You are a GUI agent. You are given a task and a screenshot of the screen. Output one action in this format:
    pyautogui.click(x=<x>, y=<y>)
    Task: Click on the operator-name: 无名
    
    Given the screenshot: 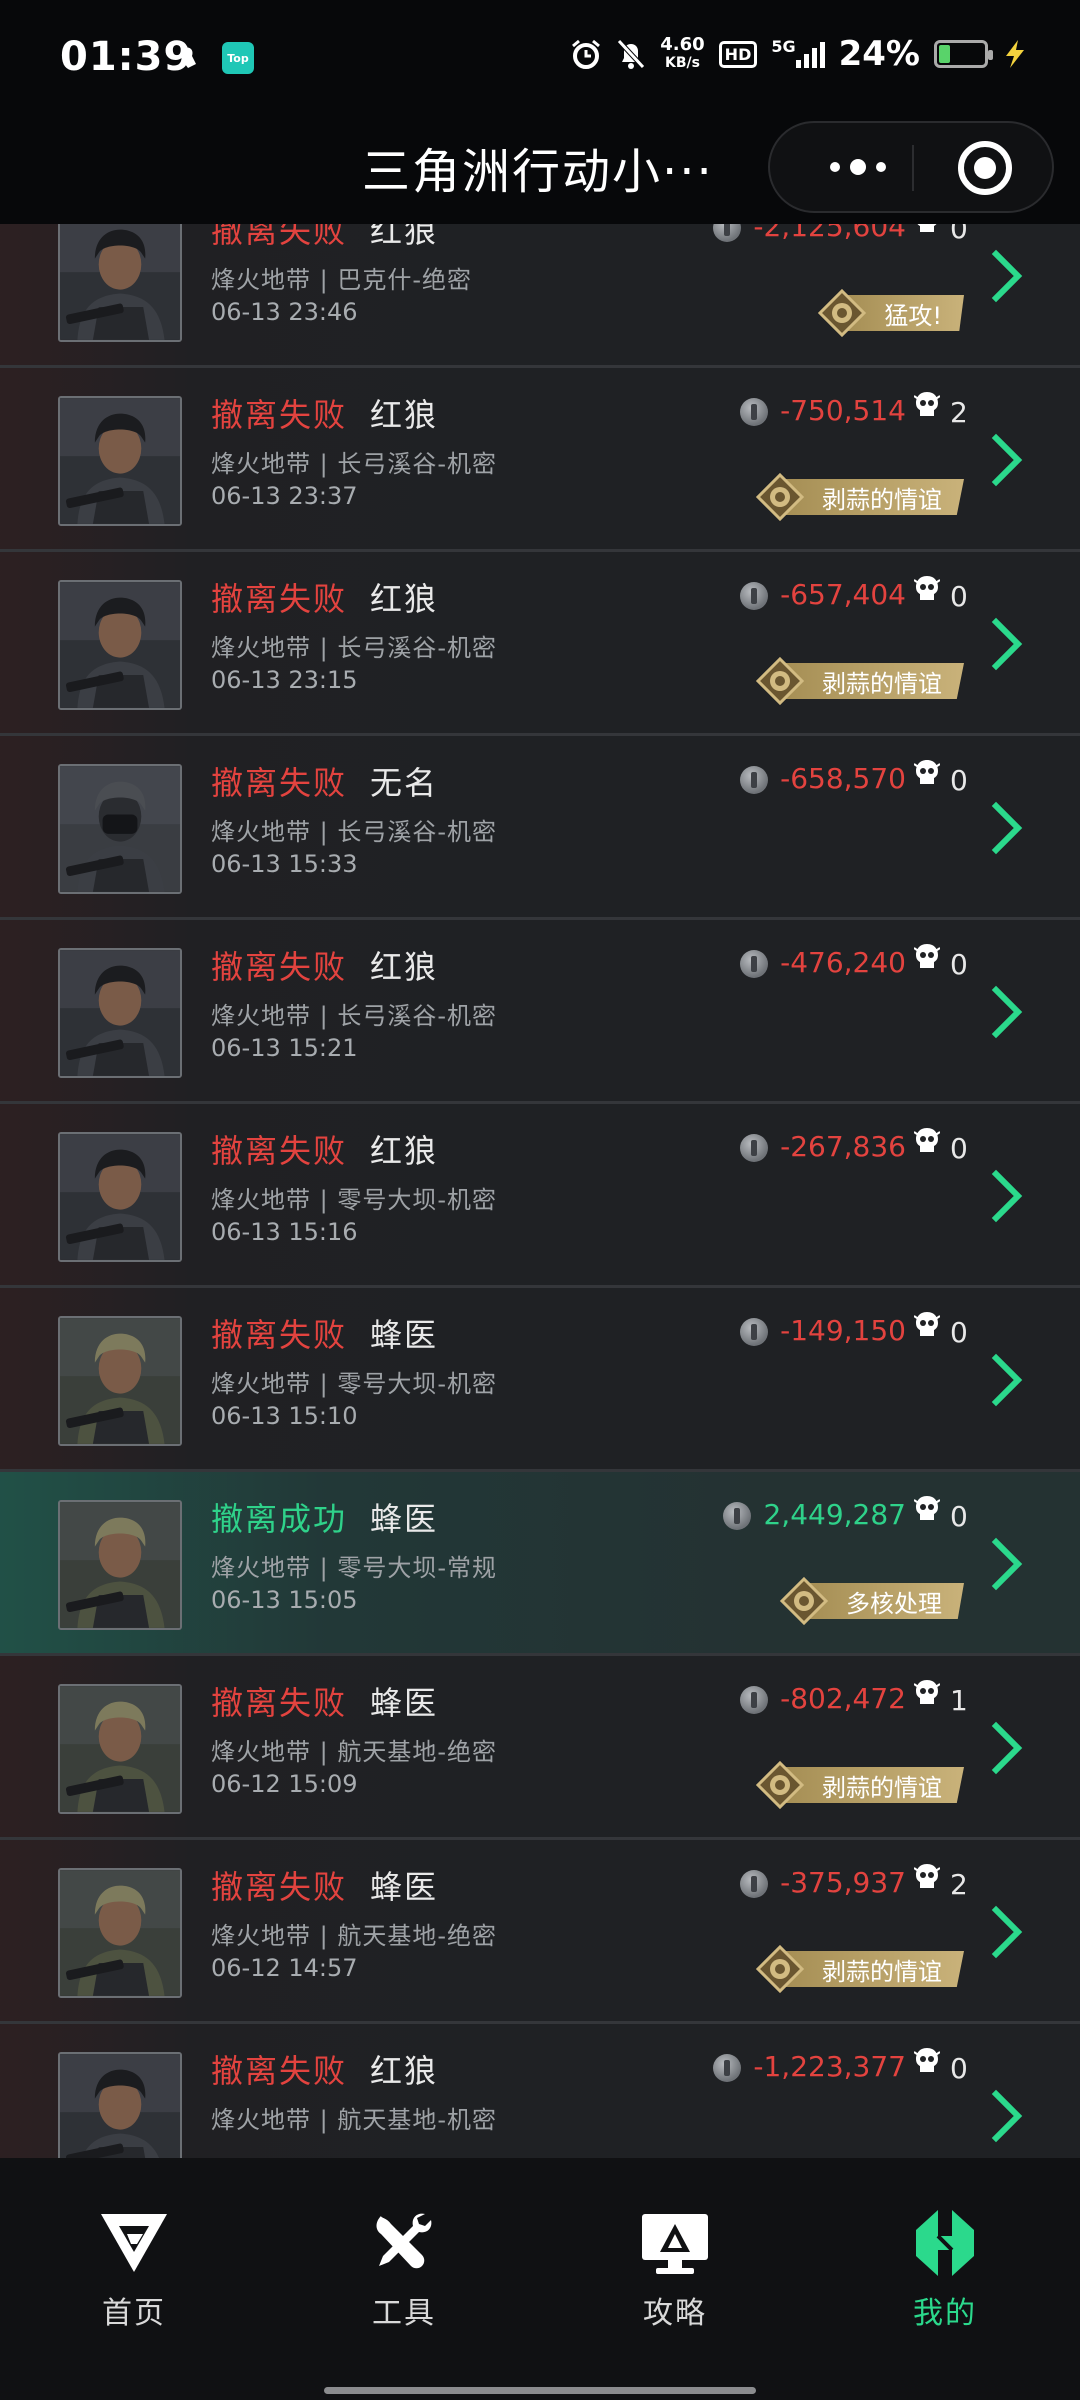 What is the action you would take?
    pyautogui.click(x=404, y=783)
    